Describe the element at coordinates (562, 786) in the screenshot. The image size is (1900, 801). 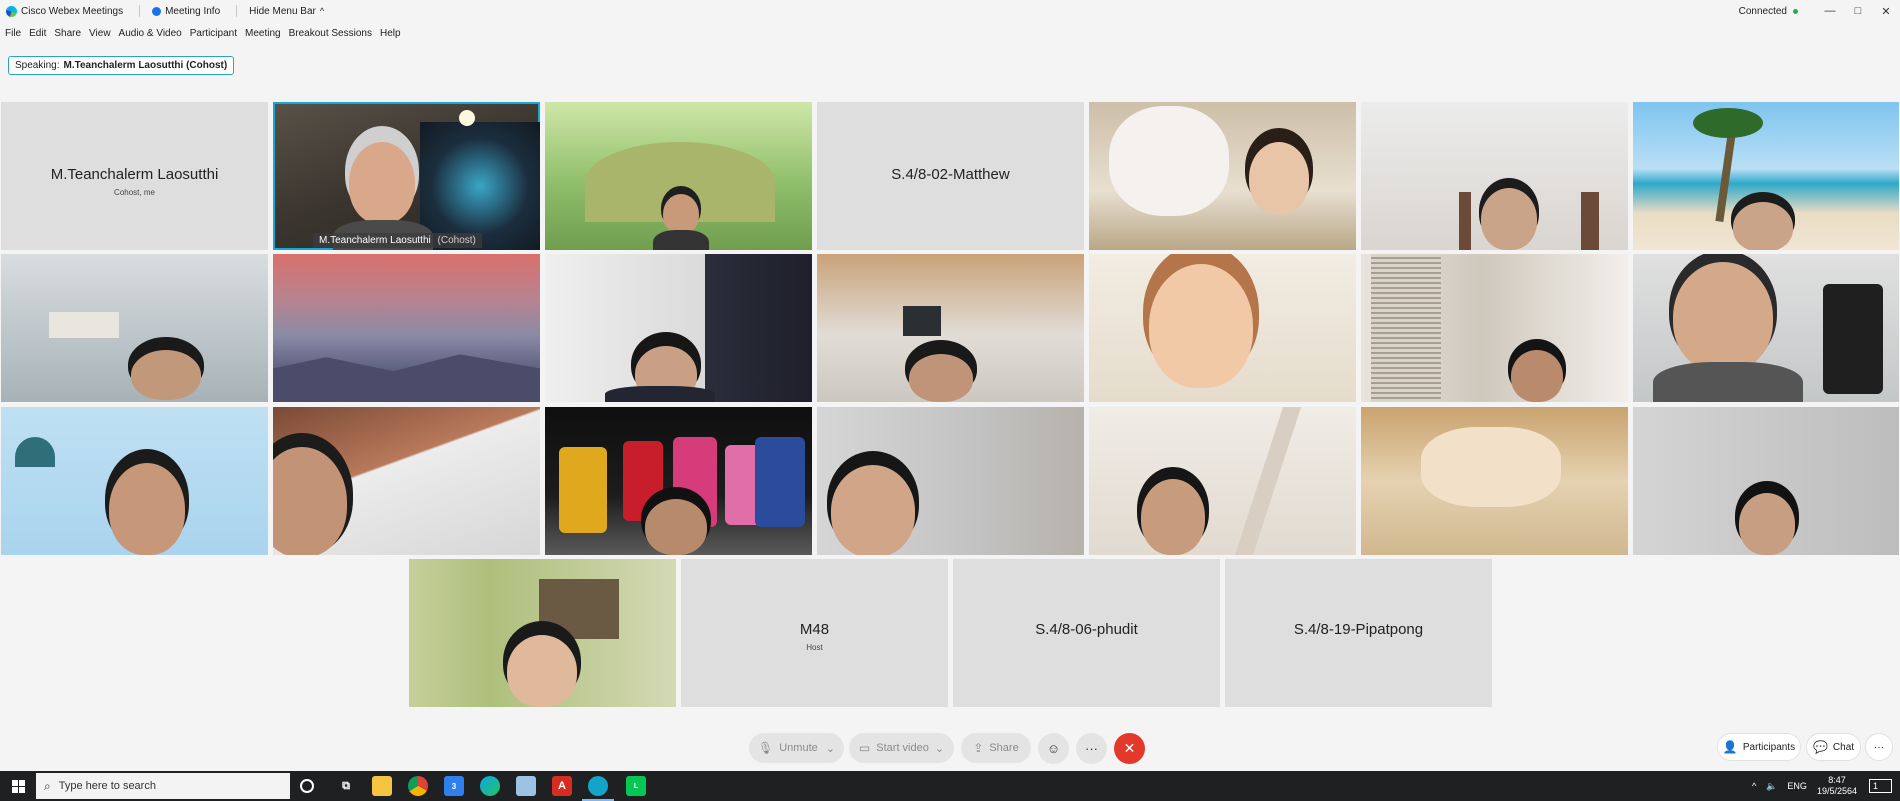
I see `acrobat-icon: A` at that location.